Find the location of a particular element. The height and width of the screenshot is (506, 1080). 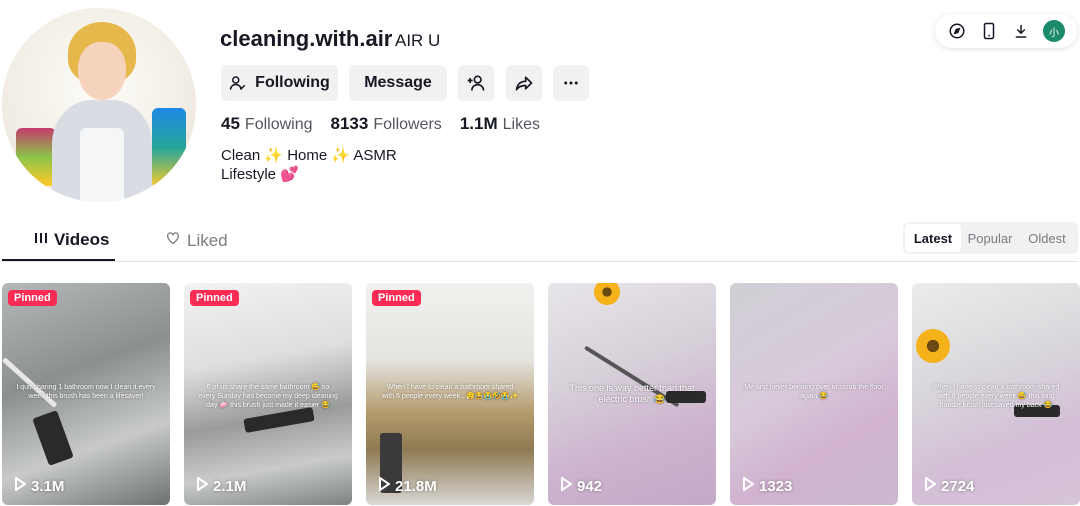

view-count: 3.1M is located at coordinates (48, 486).